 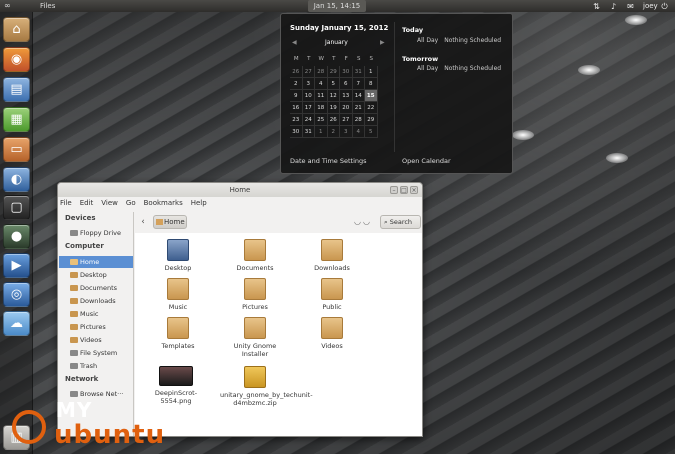 What do you see at coordinates (96, 262) in the screenshot?
I see `sidebar-item-home: Home` at bounding box center [96, 262].